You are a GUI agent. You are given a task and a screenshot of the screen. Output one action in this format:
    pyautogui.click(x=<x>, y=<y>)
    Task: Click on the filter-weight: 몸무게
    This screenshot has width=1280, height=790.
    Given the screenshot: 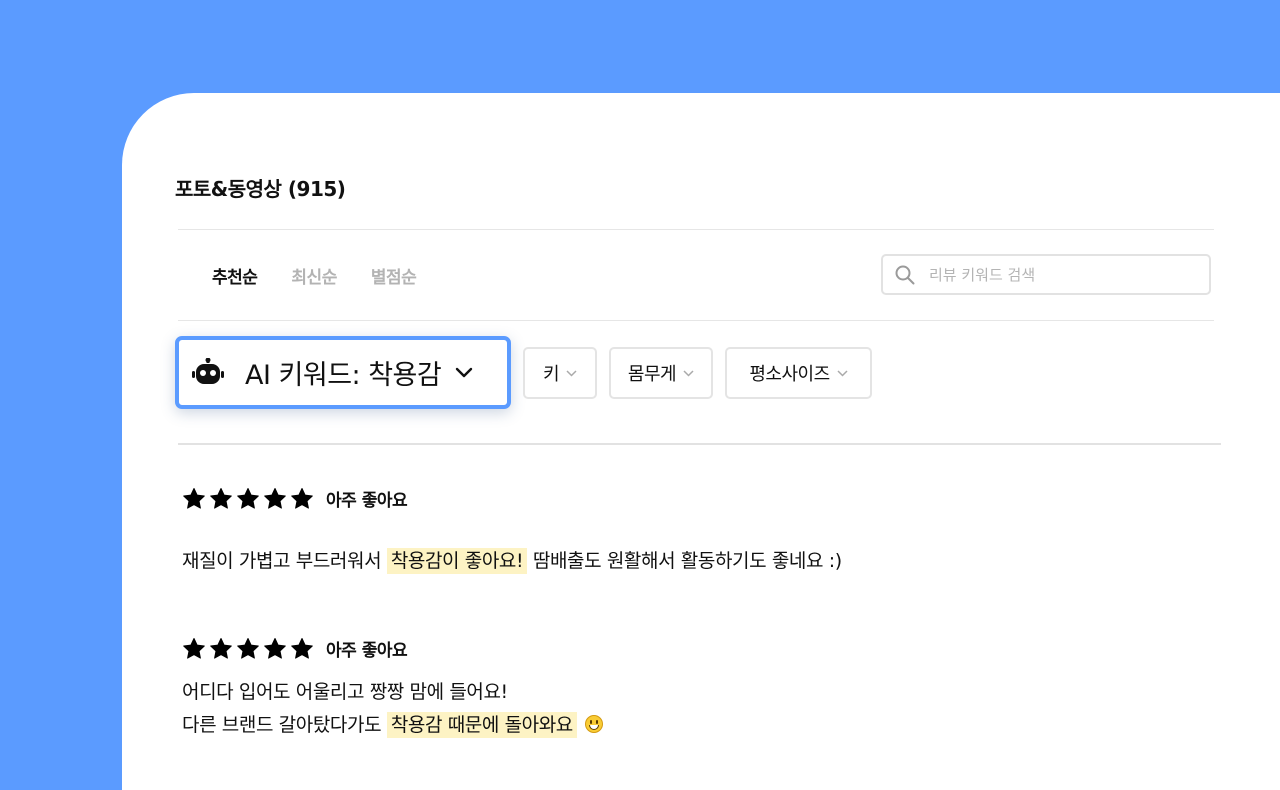 What is the action you would take?
    pyautogui.click(x=661, y=373)
    